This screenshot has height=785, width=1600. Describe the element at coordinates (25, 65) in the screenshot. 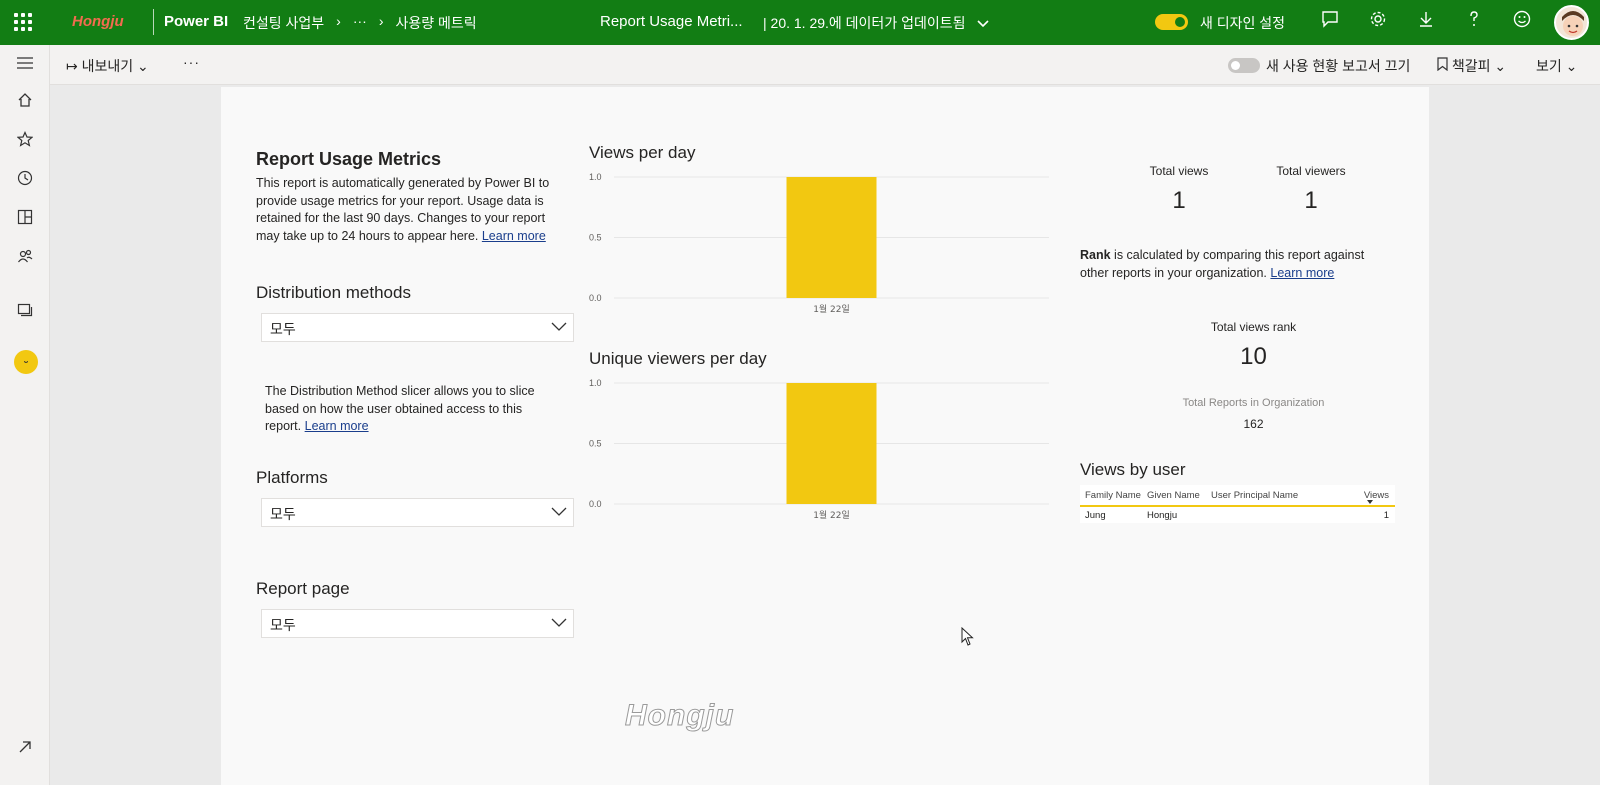

I see `menu-icon` at that location.